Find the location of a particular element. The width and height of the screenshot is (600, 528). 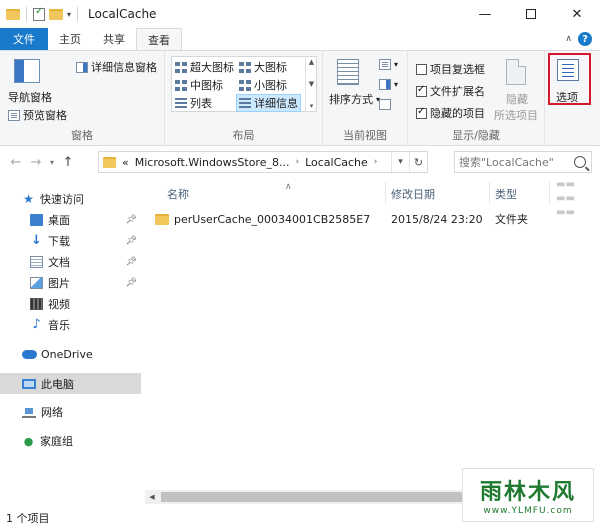

layout-gallery-scroll: ▲ ▼ ▾ is located at coordinates (311, 84).